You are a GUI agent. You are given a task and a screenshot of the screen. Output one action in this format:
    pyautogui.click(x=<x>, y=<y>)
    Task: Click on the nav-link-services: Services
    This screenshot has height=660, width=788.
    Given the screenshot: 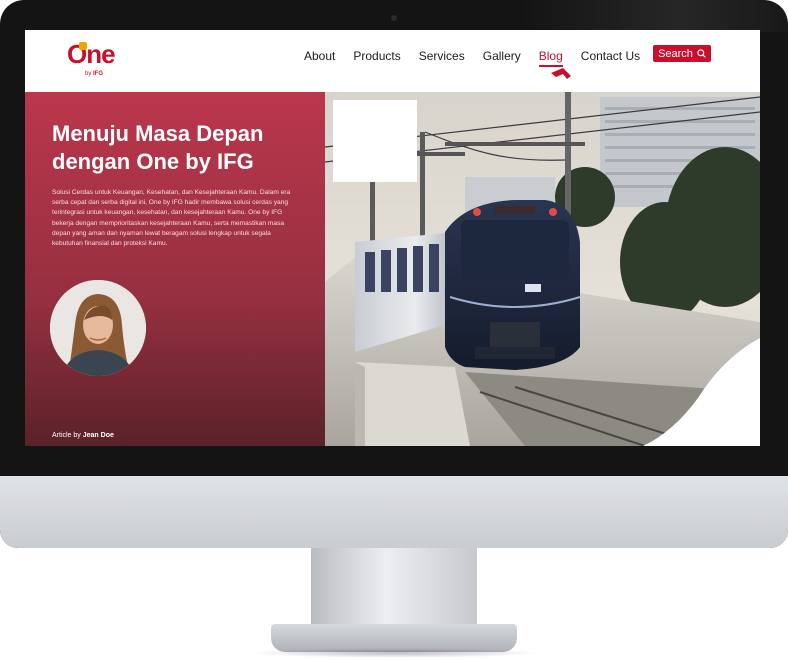 What is the action you would take?
    pyautogui.click(x=442, y=56)
    